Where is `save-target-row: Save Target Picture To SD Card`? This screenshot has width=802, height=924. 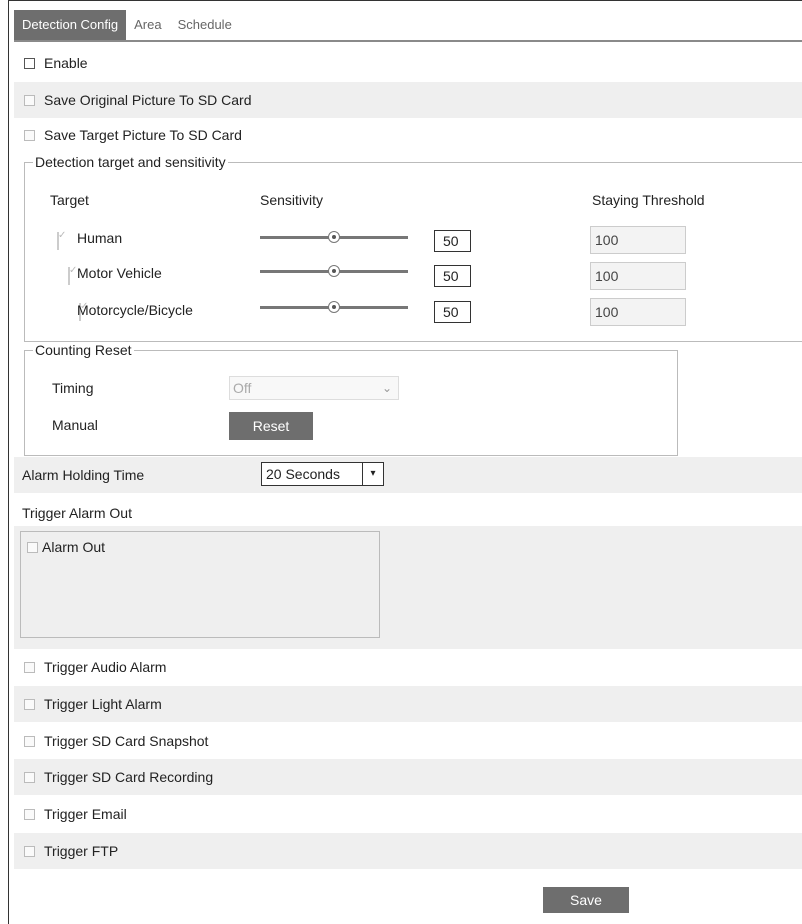 save-target-row: Save Target Picture To SD Card is located at coordinates (408, 135).